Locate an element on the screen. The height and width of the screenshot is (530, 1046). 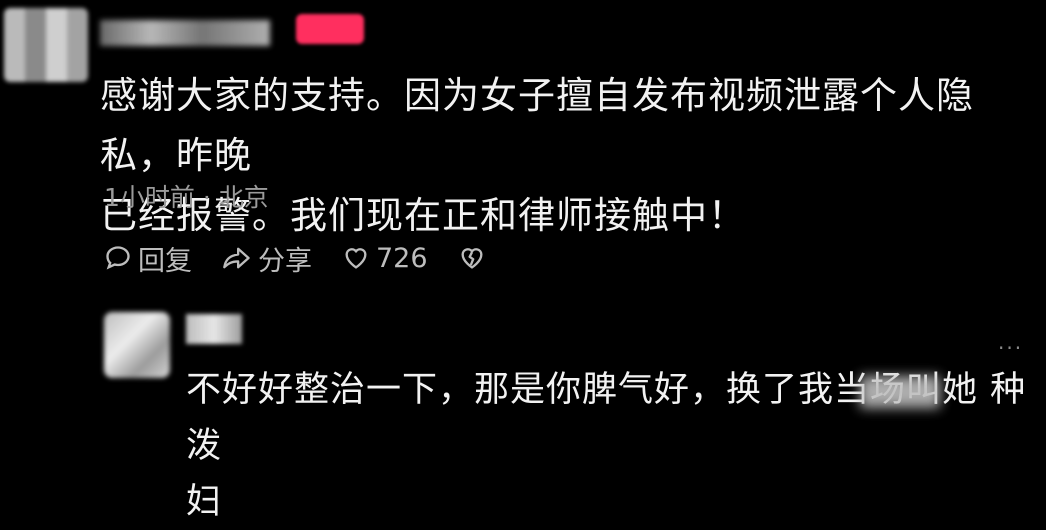
broken-heart-icon is located at coordinates (472, 258).